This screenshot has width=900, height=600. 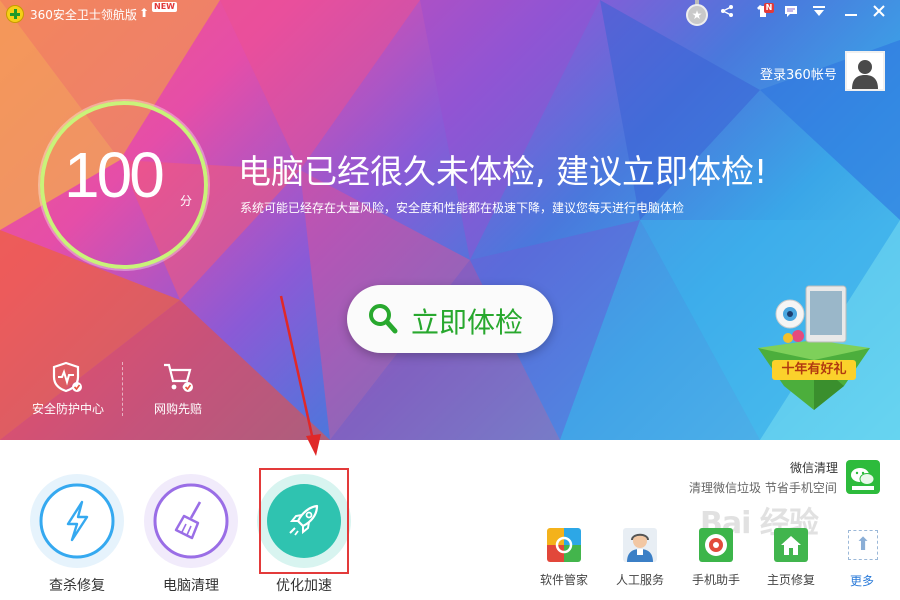 What do you see at coordinates (145, 13) in the screenshot?
I see `upgrade-arrow-icon: ⬆` at bounding box center [145, 13].